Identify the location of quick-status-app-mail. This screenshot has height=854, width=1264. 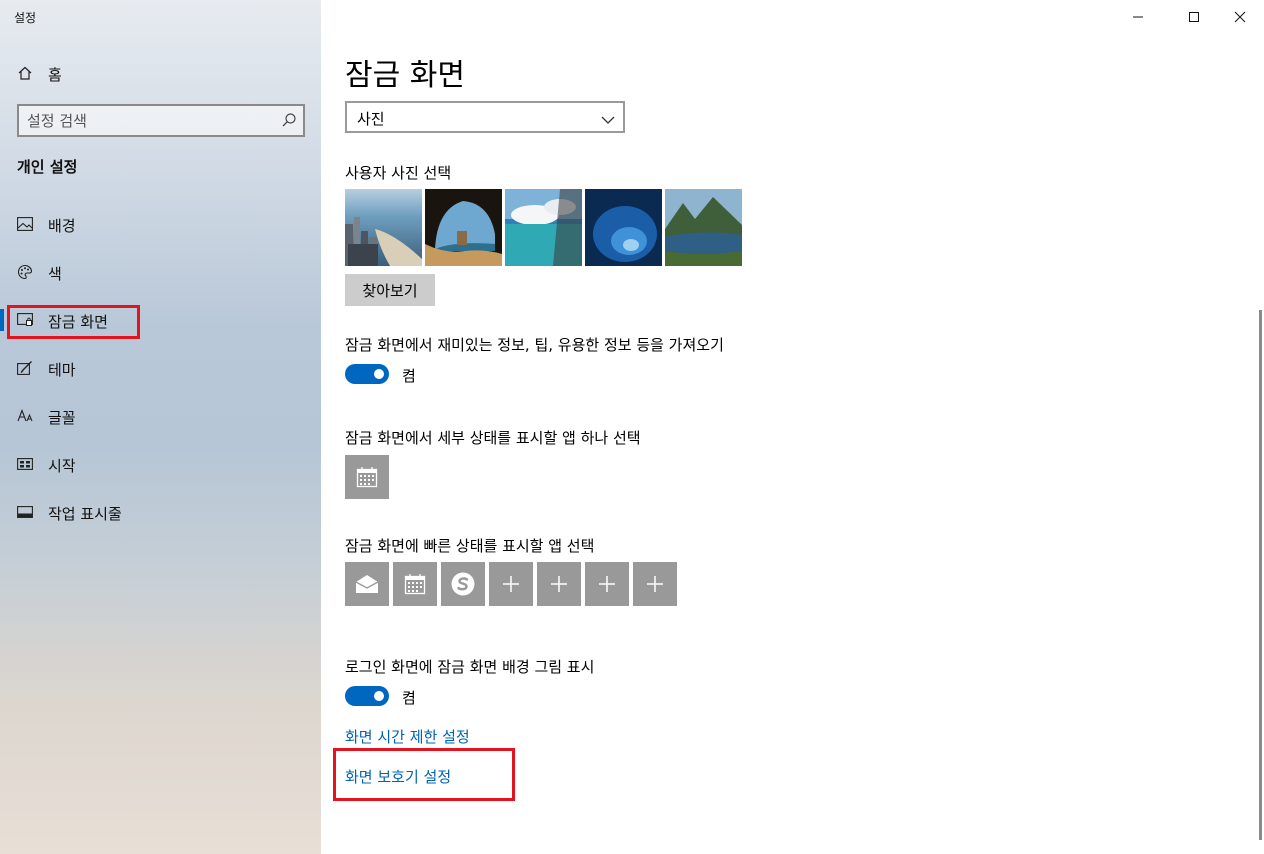
(367, 584).